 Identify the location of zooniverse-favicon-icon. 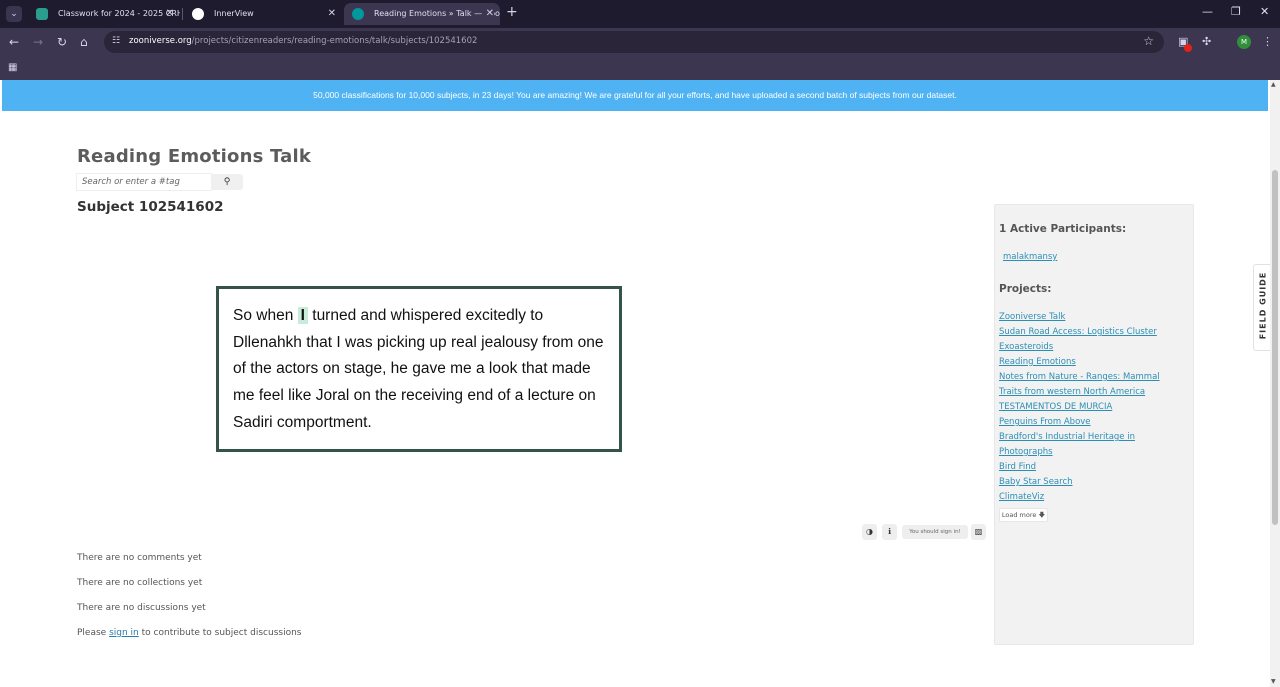
(358, 14).